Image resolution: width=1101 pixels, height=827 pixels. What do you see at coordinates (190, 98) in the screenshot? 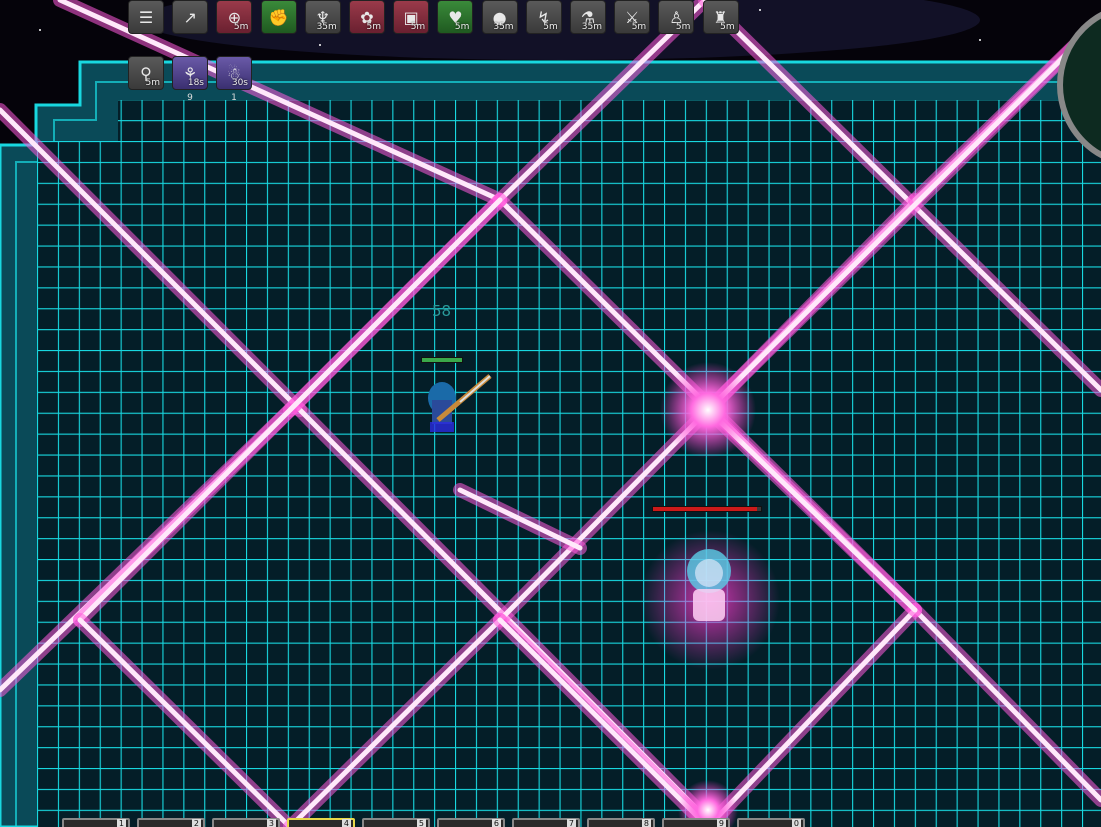
I see `buff-stack-count: 9` at bounding box center [190, 98].